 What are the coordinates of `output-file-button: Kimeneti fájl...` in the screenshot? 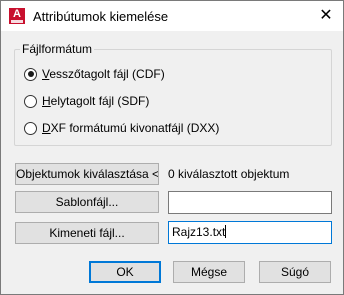 It's located at (87, 233).